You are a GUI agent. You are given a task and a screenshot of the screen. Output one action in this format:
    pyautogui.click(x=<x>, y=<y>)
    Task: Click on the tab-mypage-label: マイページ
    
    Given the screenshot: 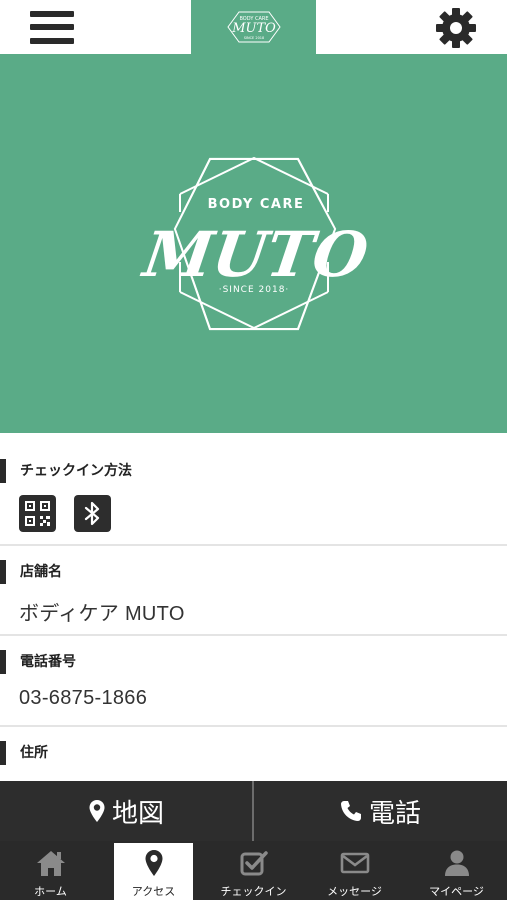 What is the action you would take?
    pyautogui.click(x=456, y=891)
    